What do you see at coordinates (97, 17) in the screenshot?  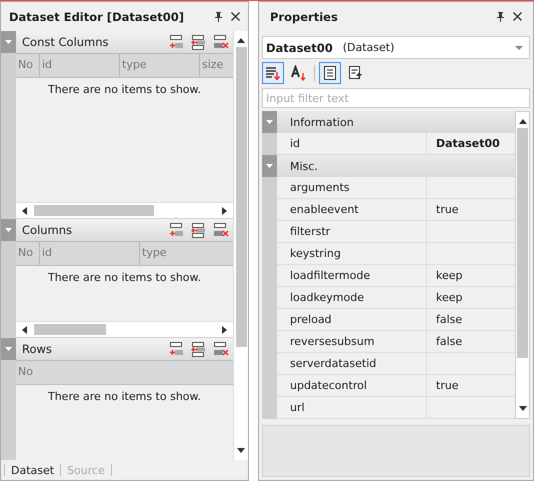 I see `panel-title: Dataset Editor [Dataset00]` at bounding box center [97, 17].